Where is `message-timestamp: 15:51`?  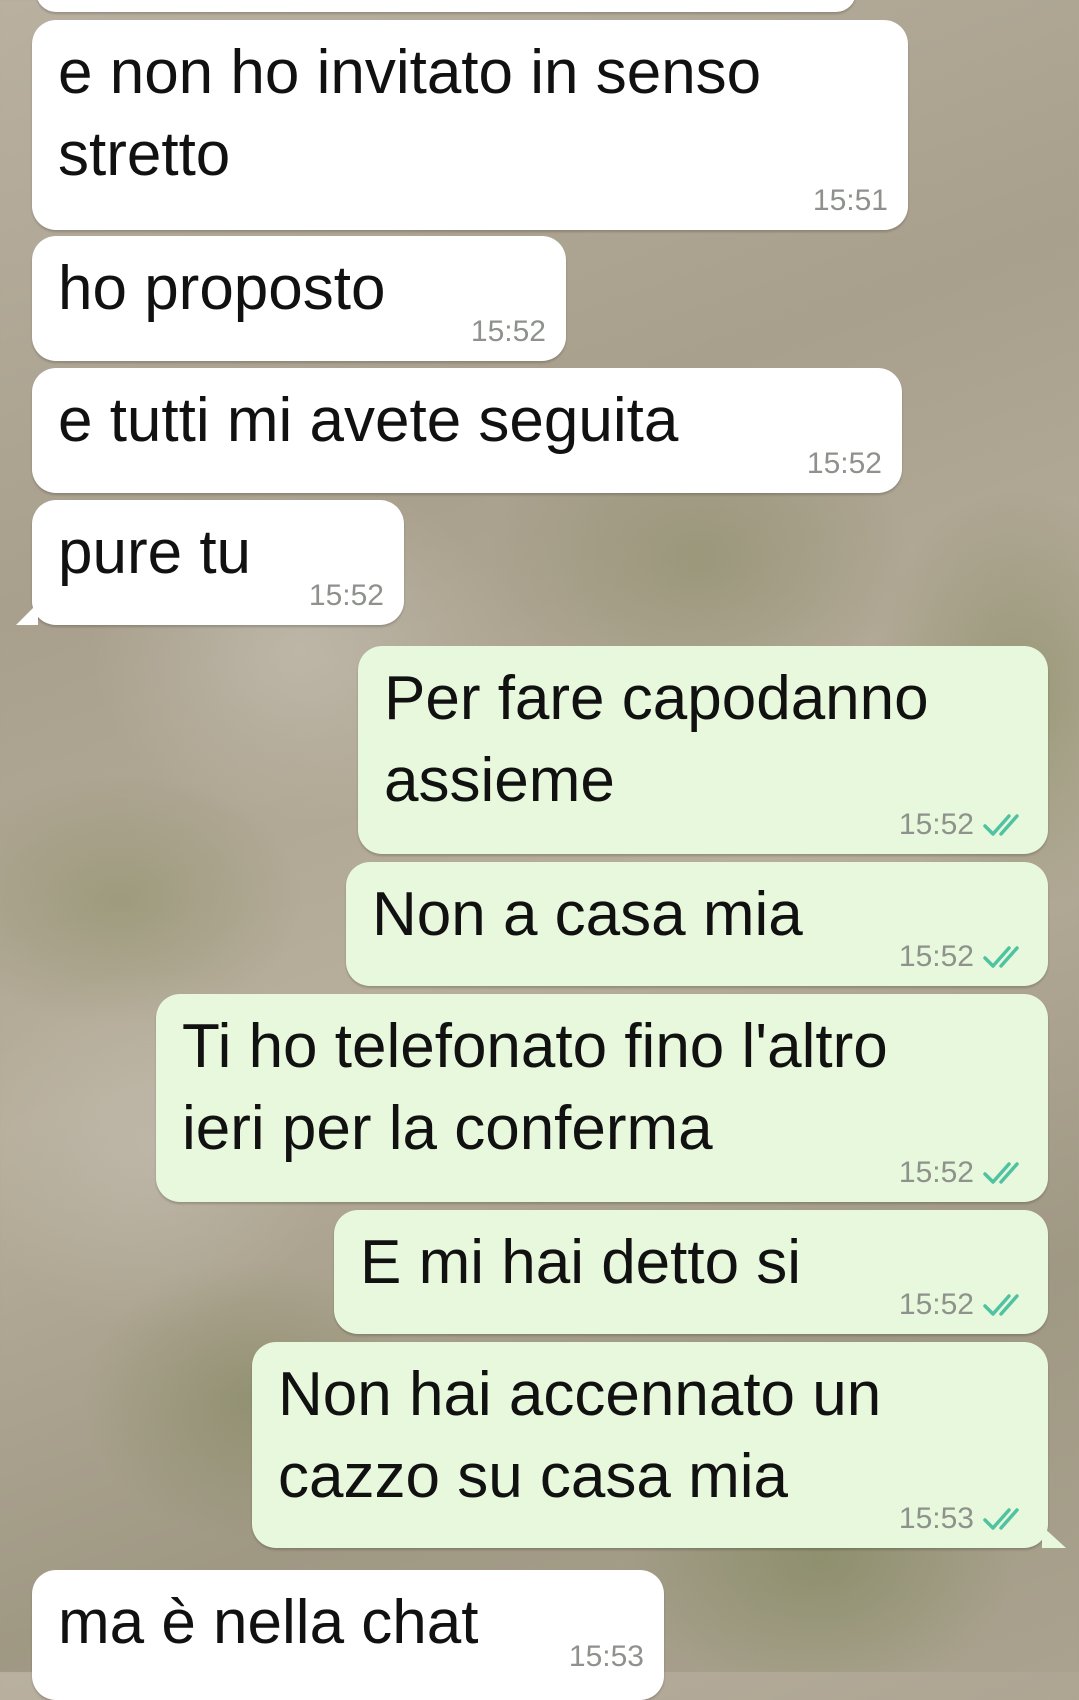
message-timestamp: 15:51 is located at coordinates (850, 200).